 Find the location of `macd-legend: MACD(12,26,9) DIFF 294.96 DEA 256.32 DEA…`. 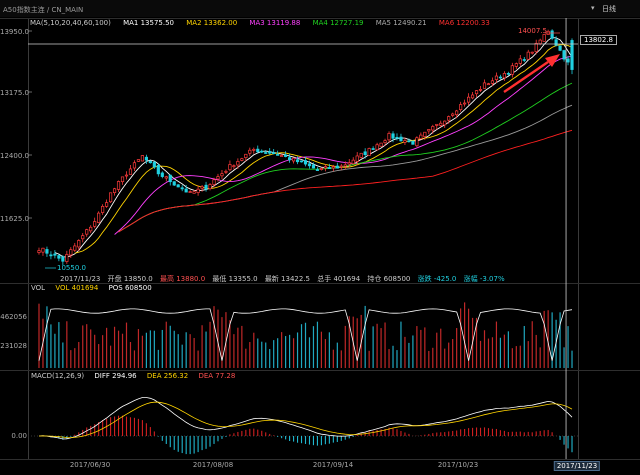

macd-legend: MACD(12,26,9) DIFF 294.96 DEA 256.32 DEA… is located at coordinates (137, 376).